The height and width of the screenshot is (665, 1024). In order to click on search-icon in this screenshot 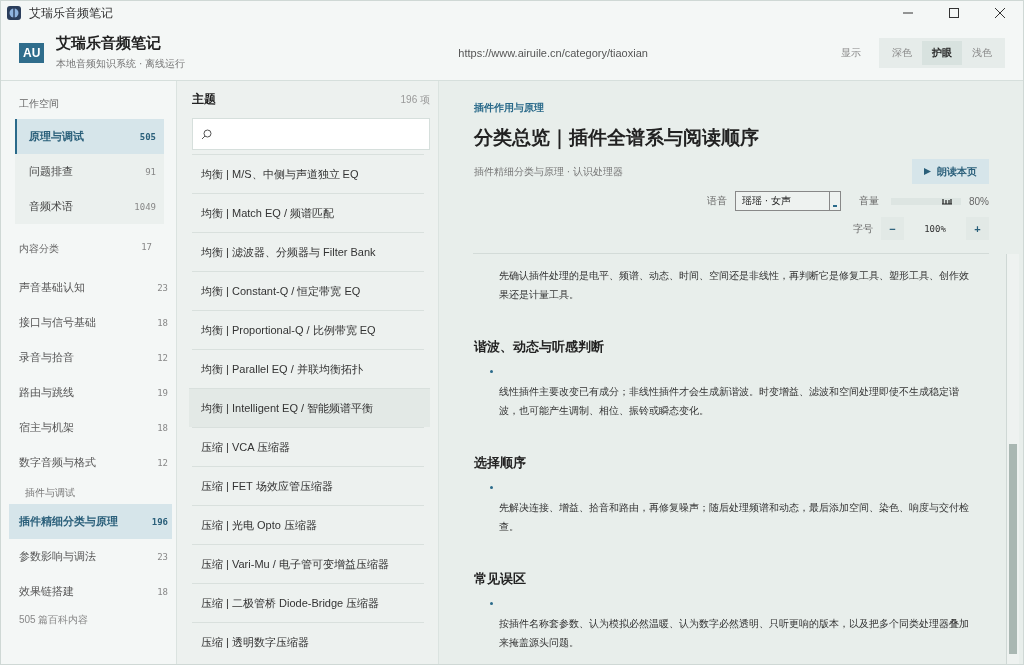, I will do `click(206, 134)`.